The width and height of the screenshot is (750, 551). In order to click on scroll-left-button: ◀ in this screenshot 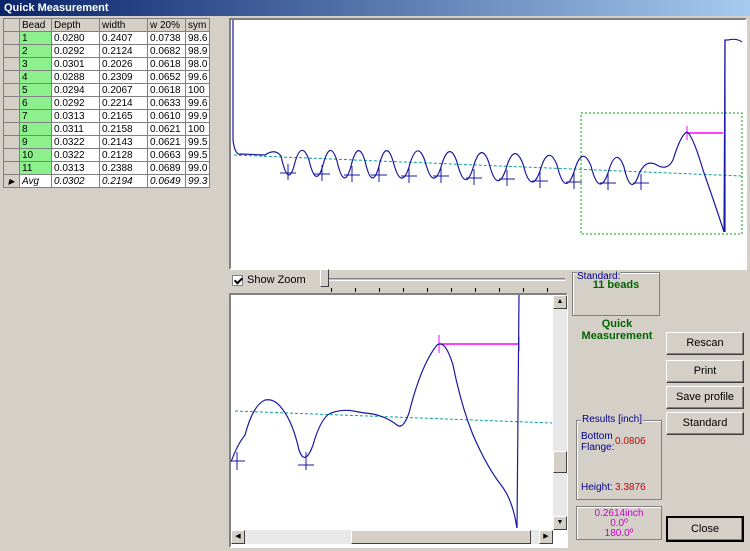, I will do `click(238, 537)`.